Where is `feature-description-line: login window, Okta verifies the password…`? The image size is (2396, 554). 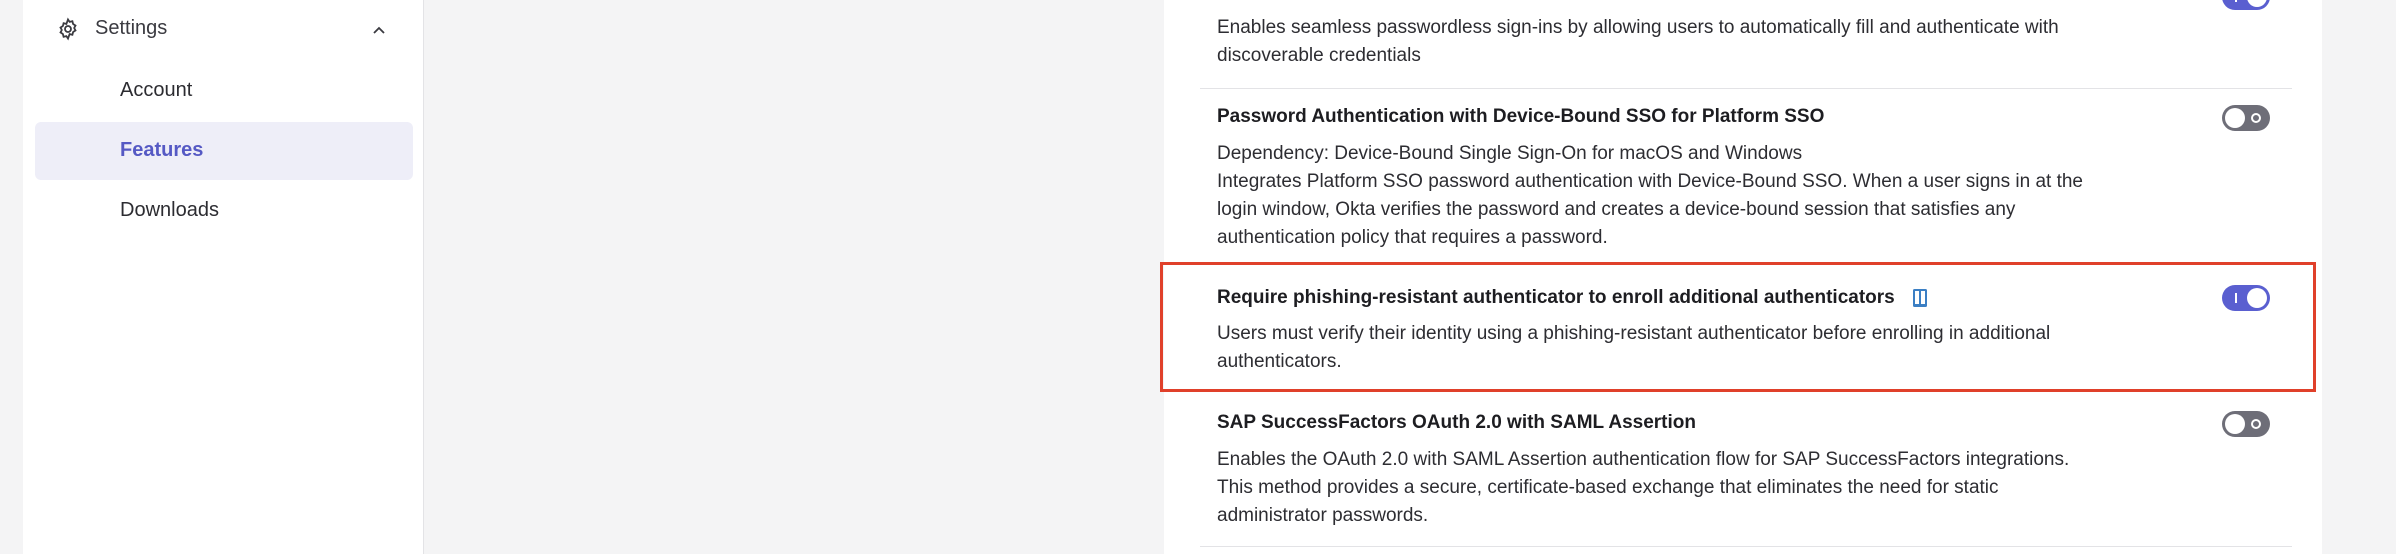 feature-description-line: login window, Okta verifies the password… is located at coordinates (1616, 209).